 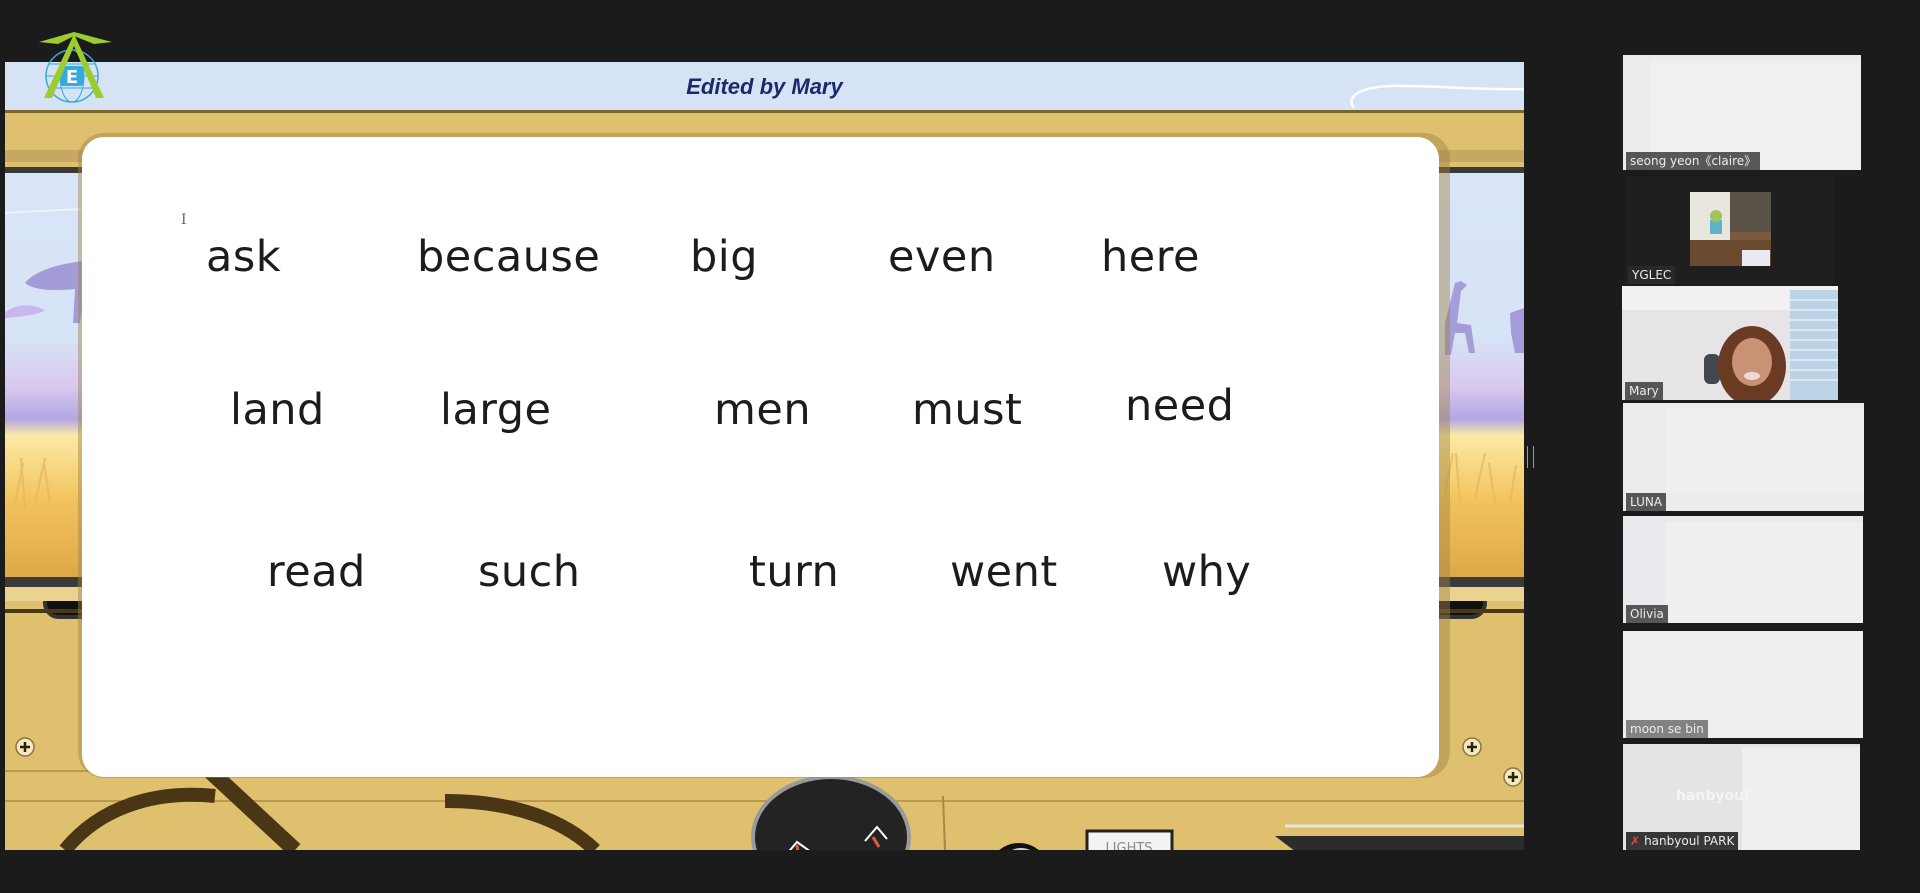 What do you see at coordinates (942, 257) in the screenshot?
I see `word-even: even` at bounding box center [942, 257].